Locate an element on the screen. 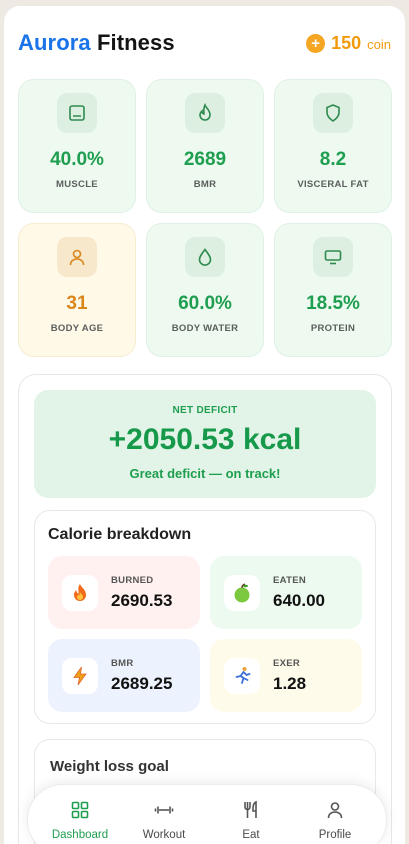  metric-card-visceral-fat: 8.2 VISCERAL FAT is located at coordinates (333, 146).